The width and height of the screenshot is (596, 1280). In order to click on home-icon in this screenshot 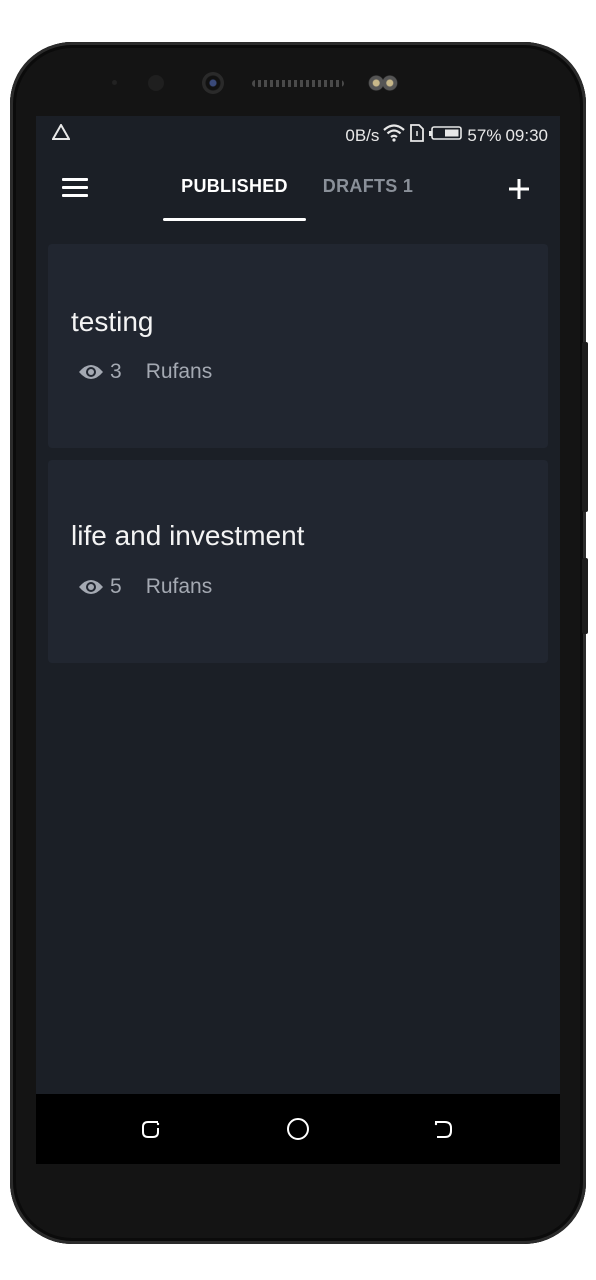, I will do `click(298, 1129)`.